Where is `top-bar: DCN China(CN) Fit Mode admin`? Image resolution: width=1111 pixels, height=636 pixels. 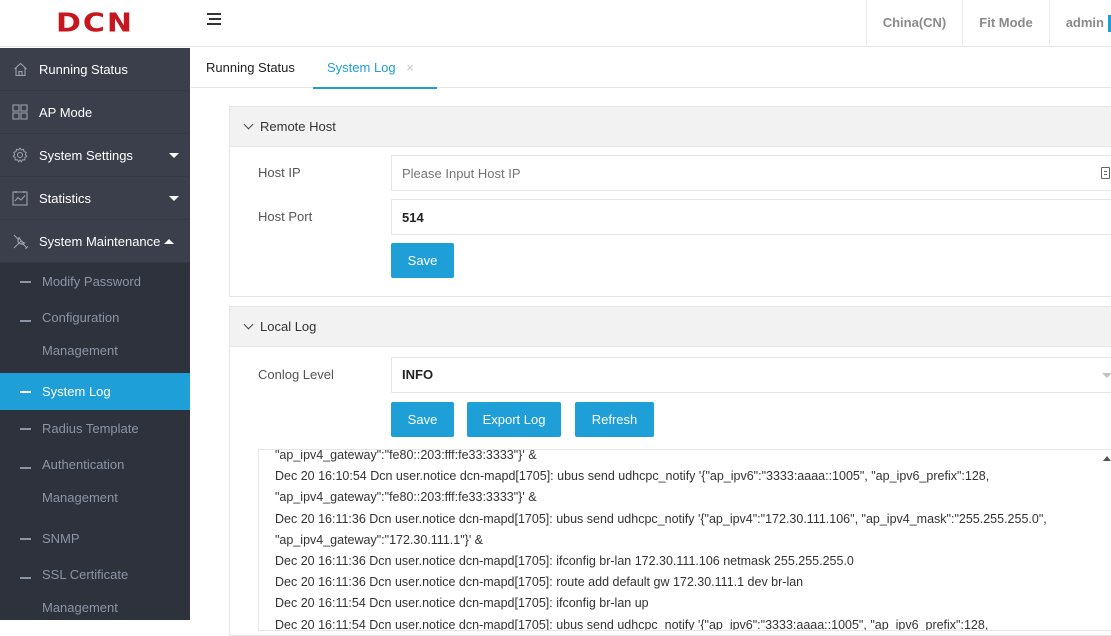
top-bar: DCN China(CN) Fit Mode admin is located at coordinates (555, 23).